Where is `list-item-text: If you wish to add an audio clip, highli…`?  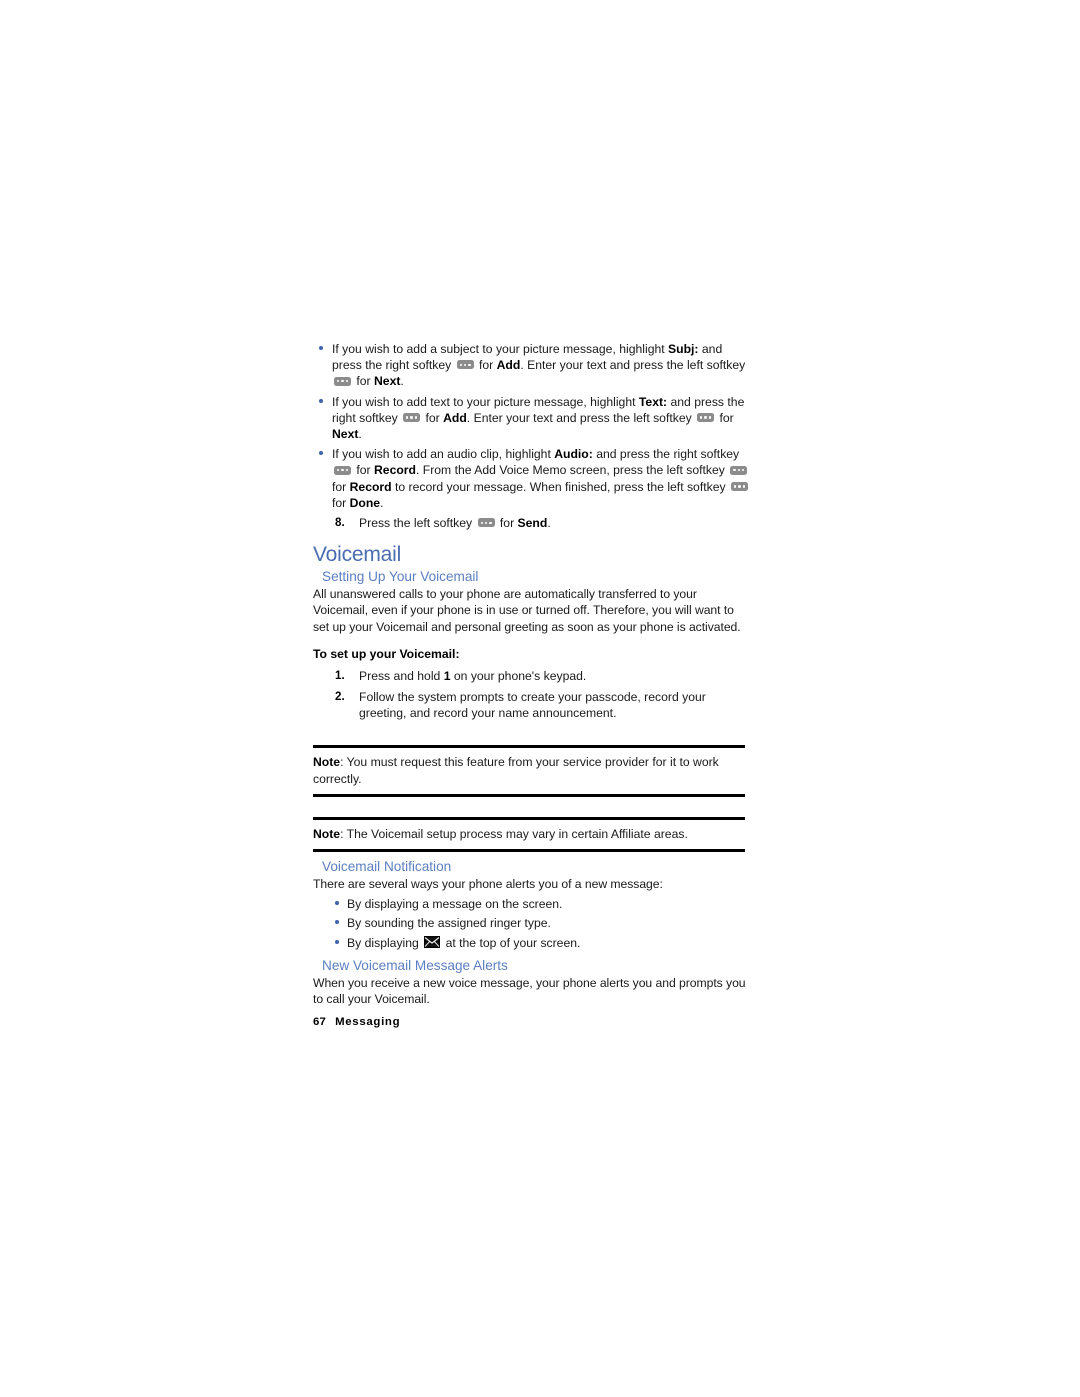 list-item-text: If you wish to add an audio clip, highli… is located at coordinates (541, 478).